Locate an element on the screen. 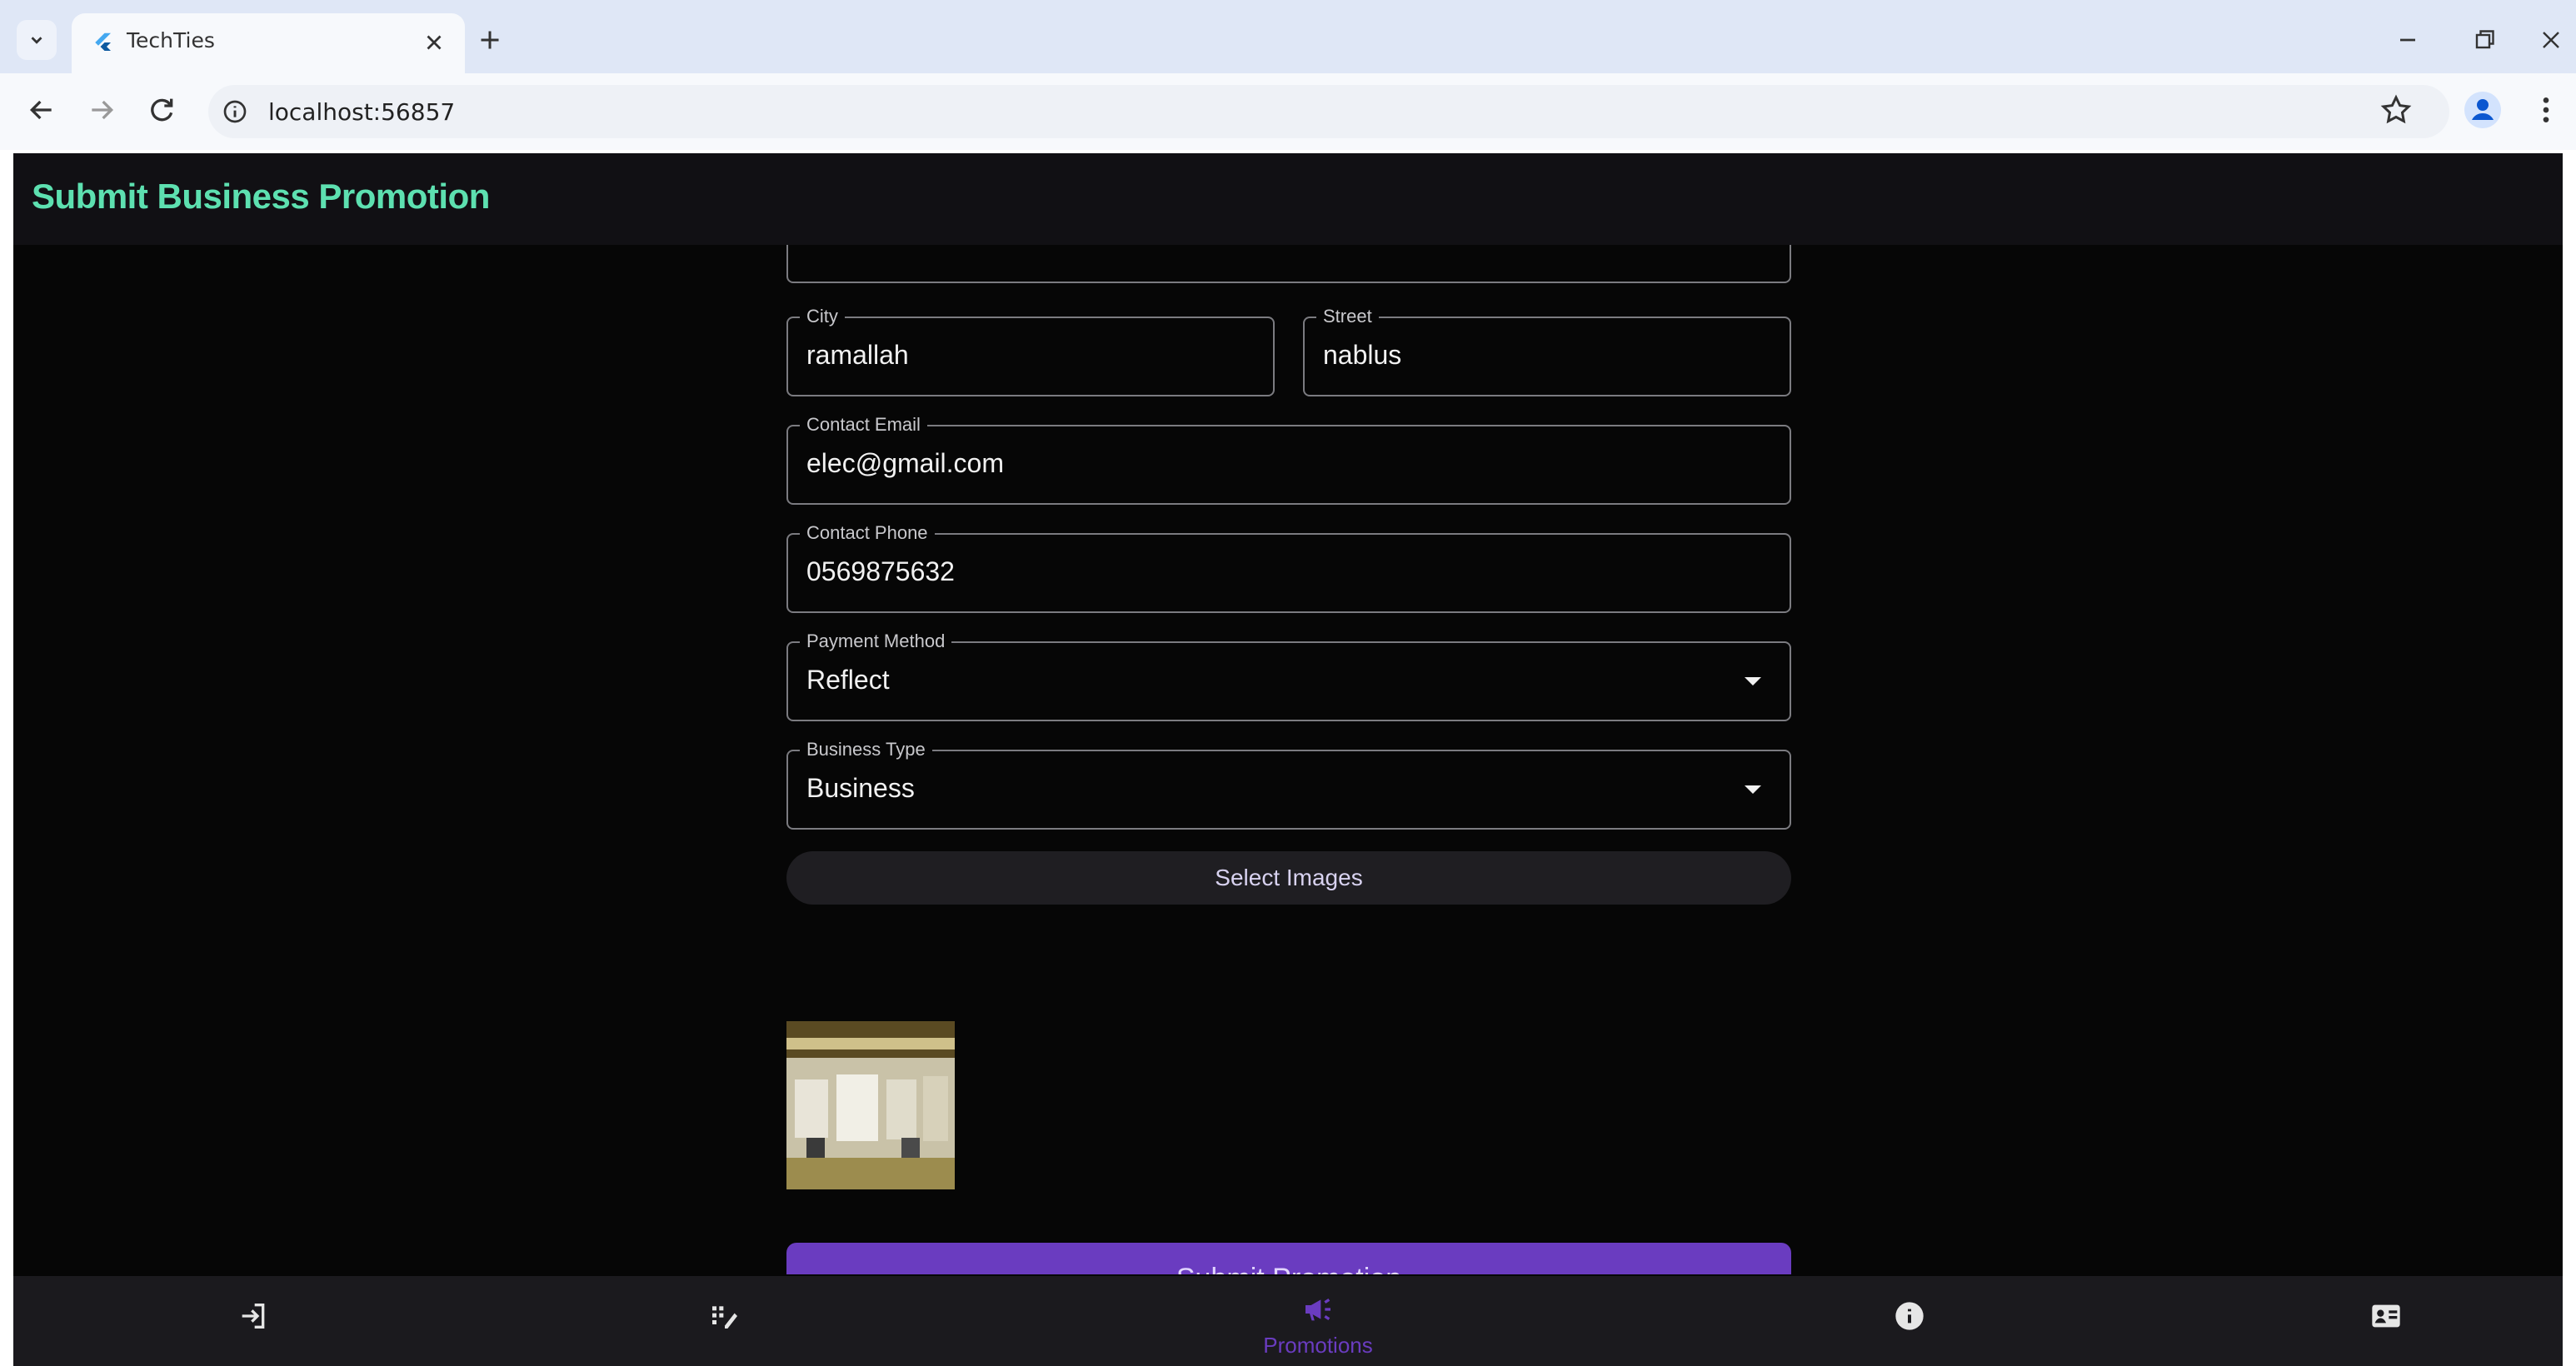  business-type-label: Business Type is located at coordinates (866, 749).